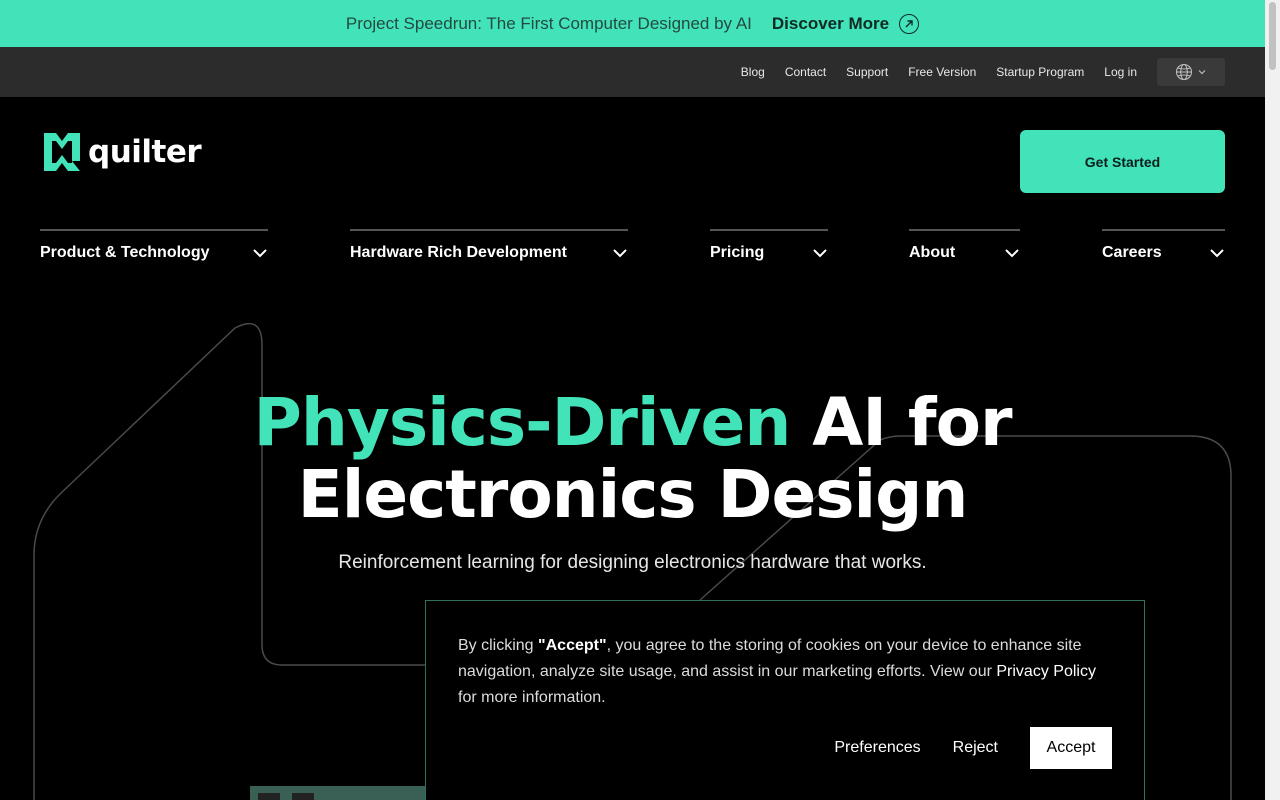 Image resolution: width=1280 pixels, height=800 pixels. Describe the element at coordinates (572, 645) in the screenshot. I see `cookie-text-bold: "Accept"` at that location.